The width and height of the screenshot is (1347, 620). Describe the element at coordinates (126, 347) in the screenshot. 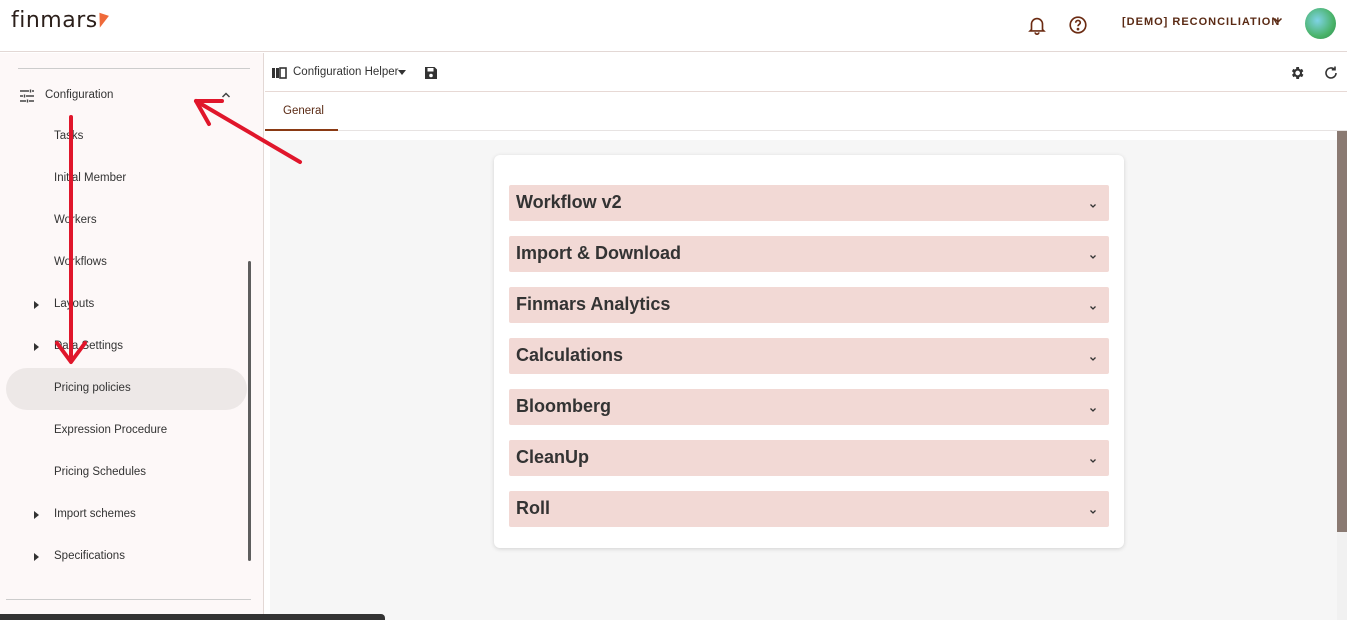

I see `sidebar-item-data-settings: Data Settings` at that location.